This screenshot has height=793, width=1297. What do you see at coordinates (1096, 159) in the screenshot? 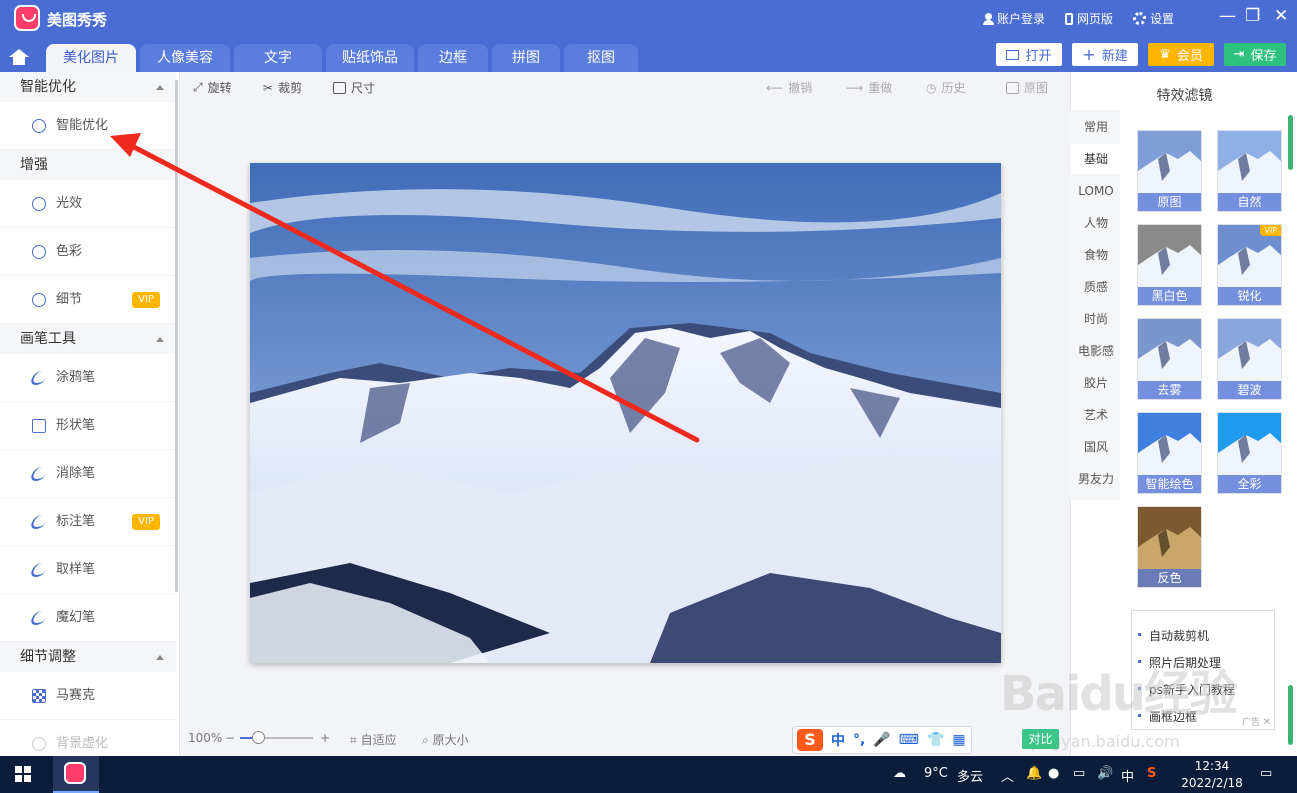
I see `filter-category: 基础` at bounding box center [1096, 159].